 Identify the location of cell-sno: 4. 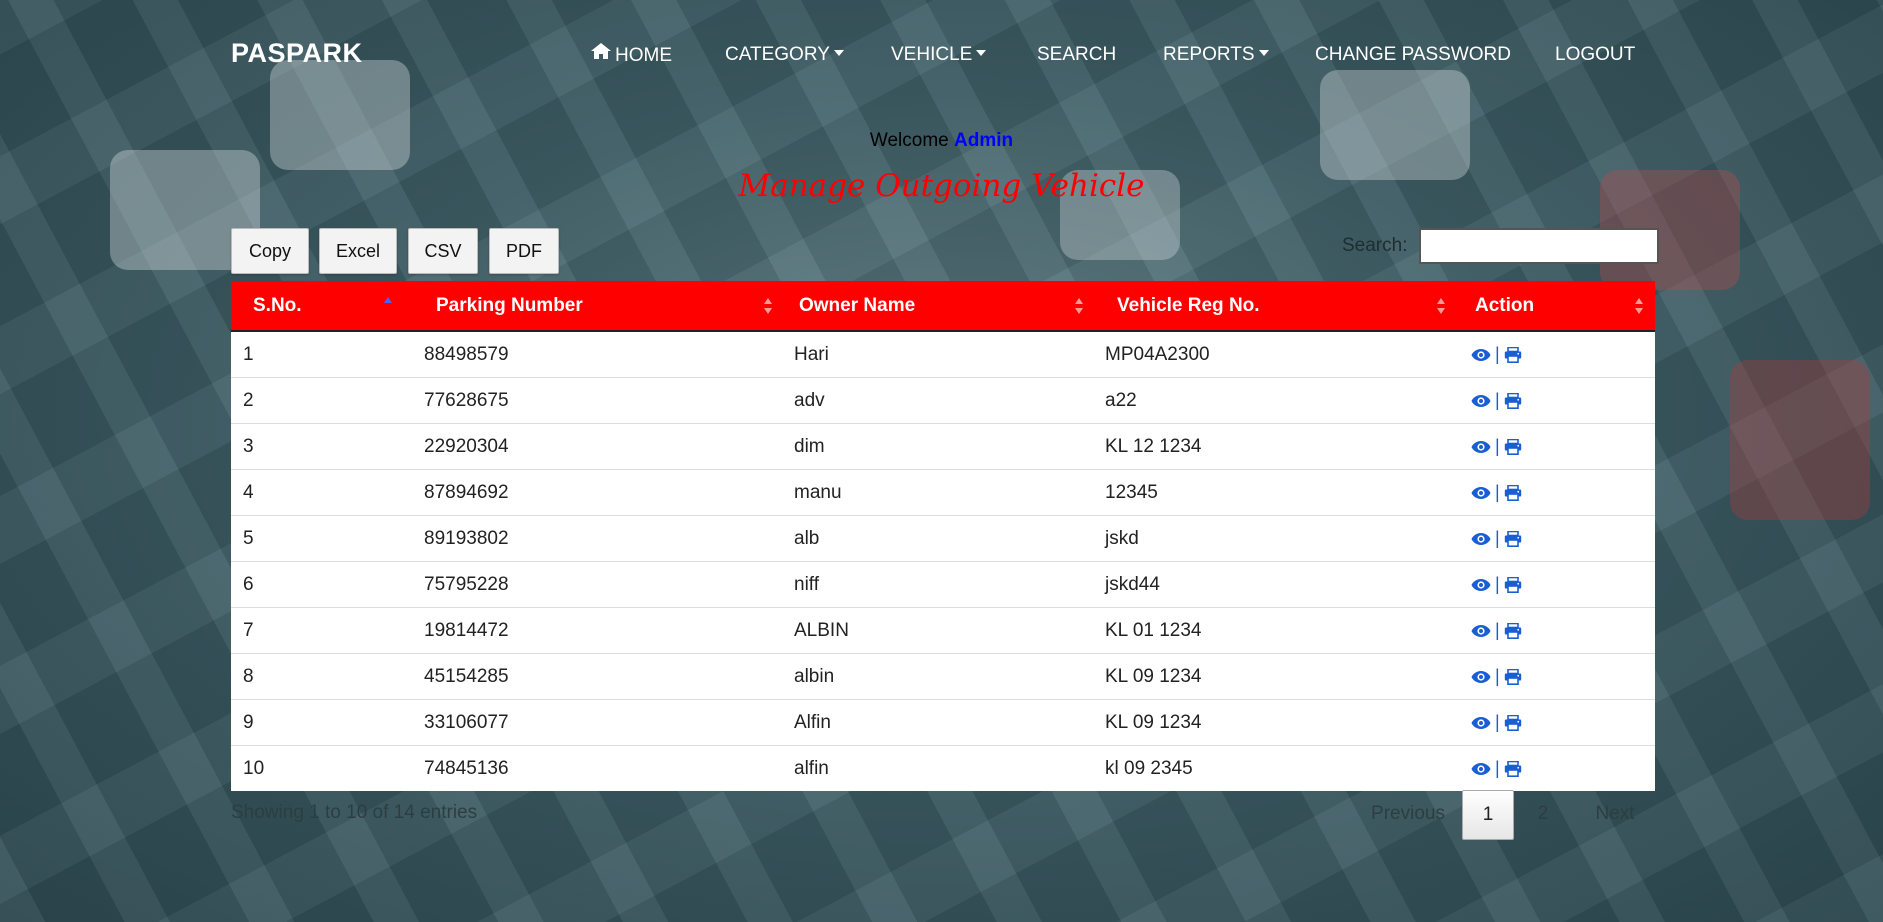
(248, 492).